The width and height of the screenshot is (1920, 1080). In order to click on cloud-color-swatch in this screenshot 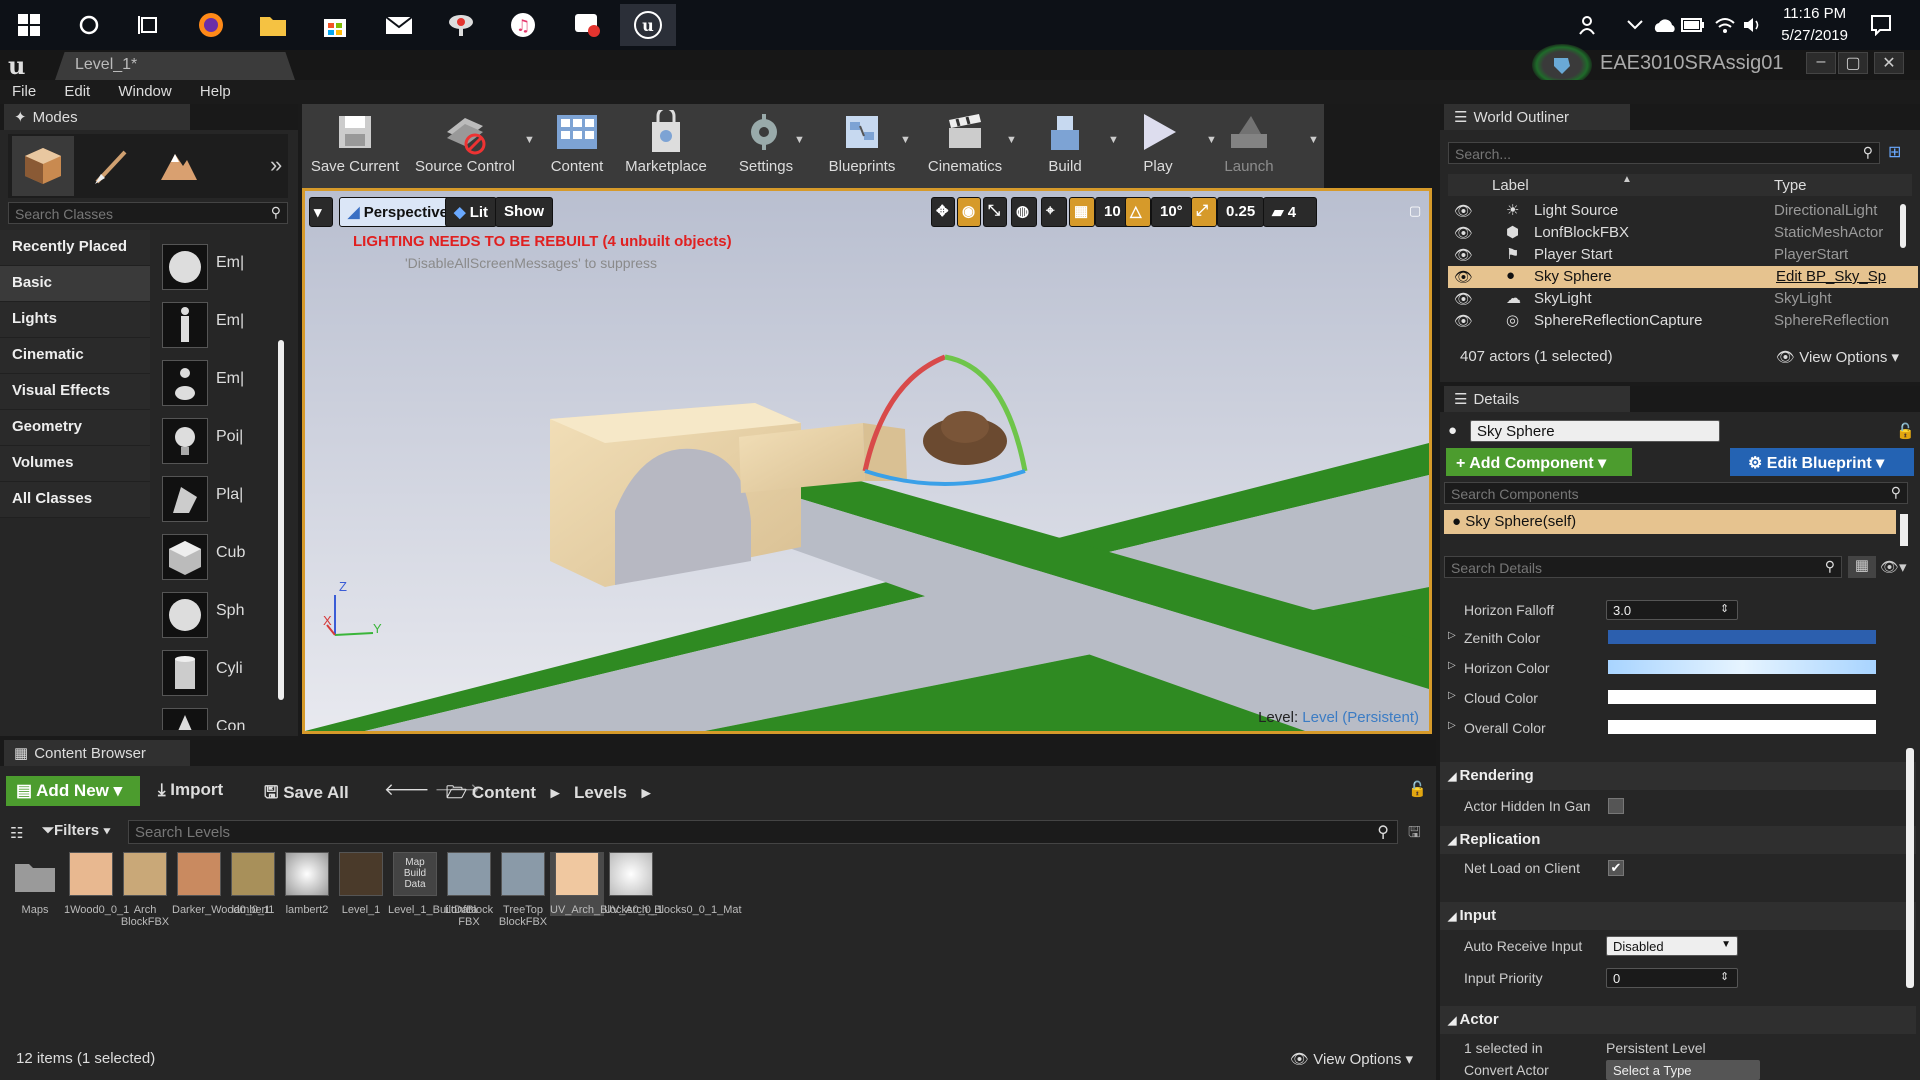, I will do `click(1742, 697)`.